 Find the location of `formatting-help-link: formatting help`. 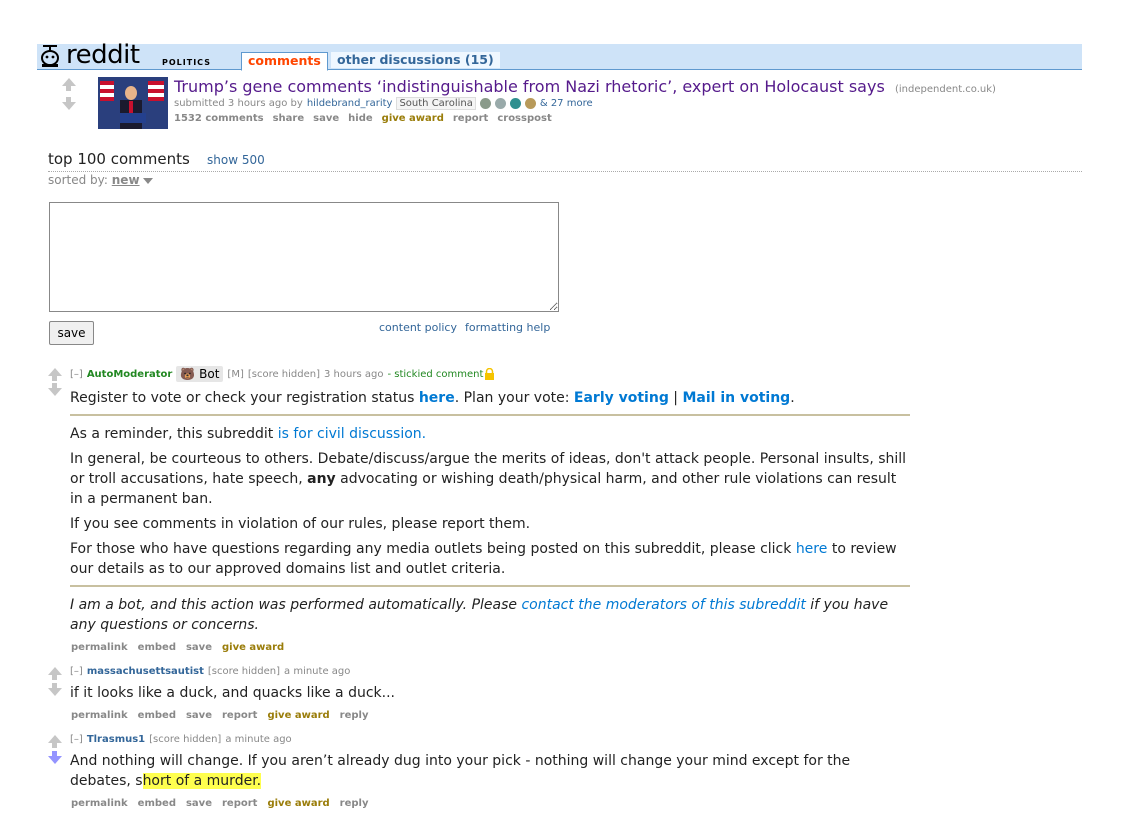

formatting-help-link: formatting help is located at coordinates (507, 327).